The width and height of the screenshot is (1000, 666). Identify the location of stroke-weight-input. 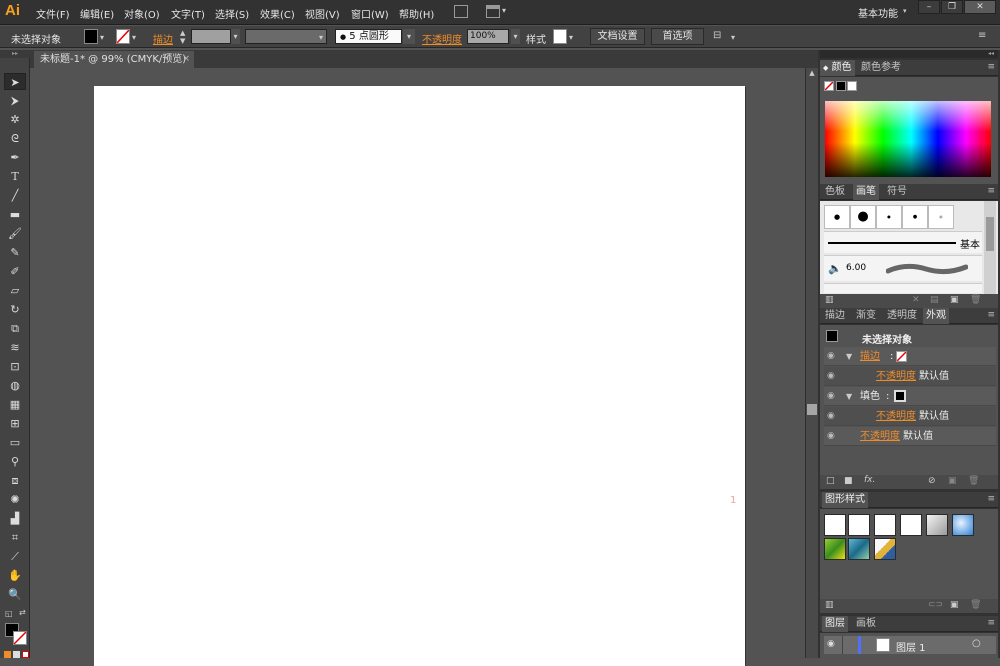
(211, 36).